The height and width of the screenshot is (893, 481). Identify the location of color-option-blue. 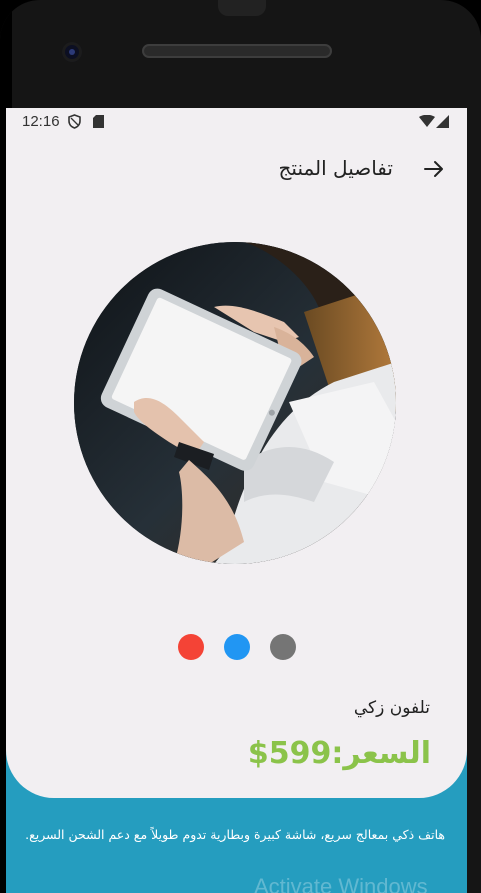
(237, 647).